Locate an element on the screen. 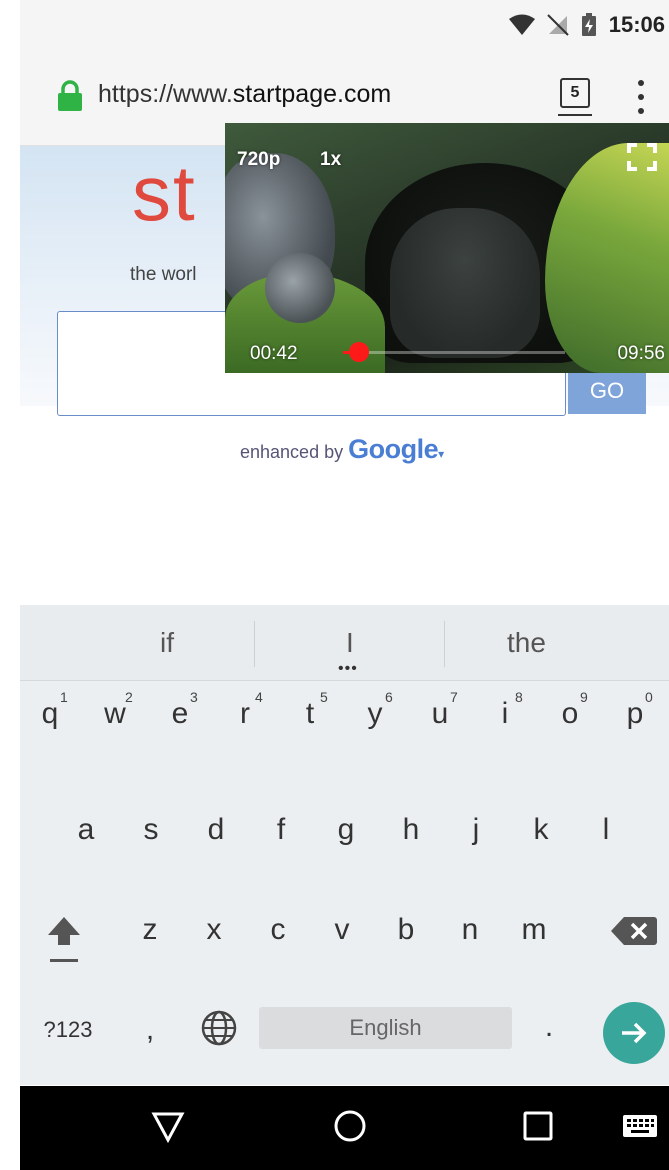 This screenshot has width=669, height=1170. key-g: g is located at coordinates (346, 830).